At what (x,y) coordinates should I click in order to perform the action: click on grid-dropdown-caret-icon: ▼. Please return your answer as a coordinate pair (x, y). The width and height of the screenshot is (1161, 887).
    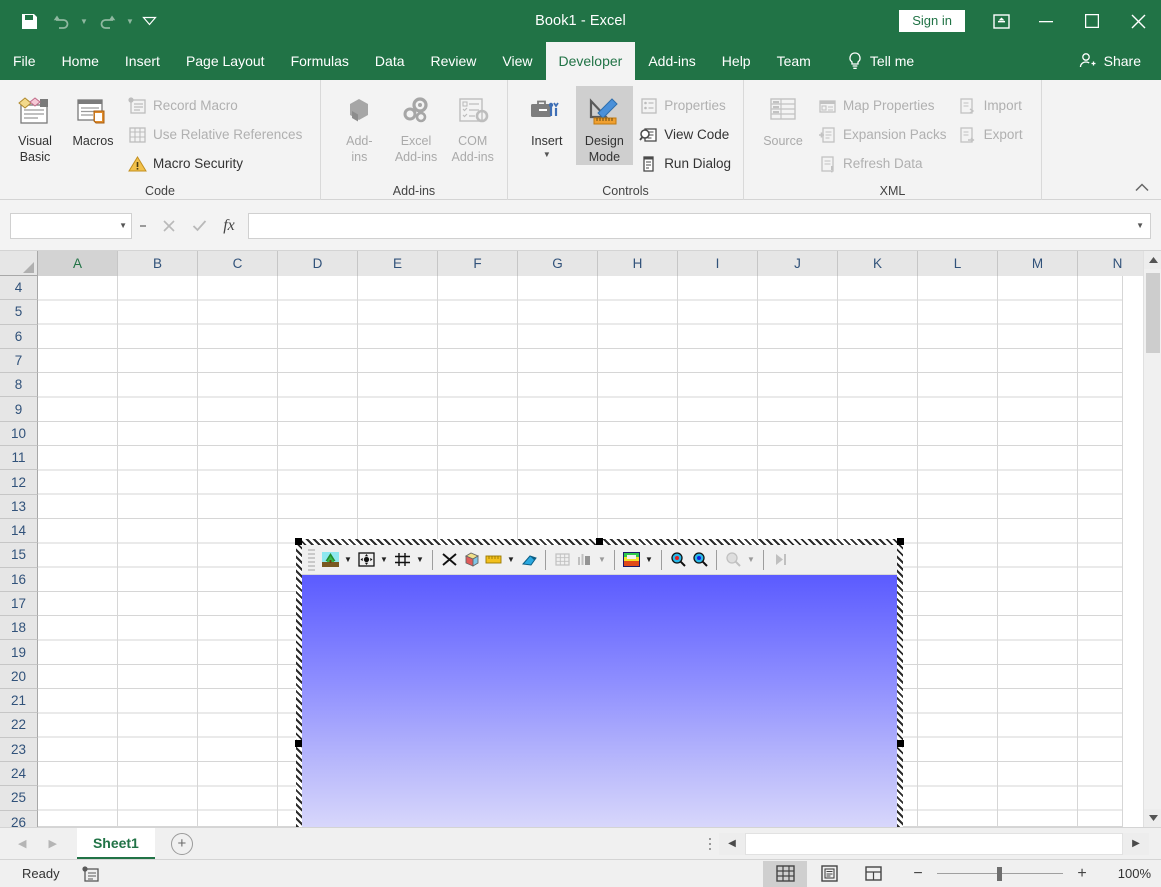
    Looking at the image, I should click on (420, 560).